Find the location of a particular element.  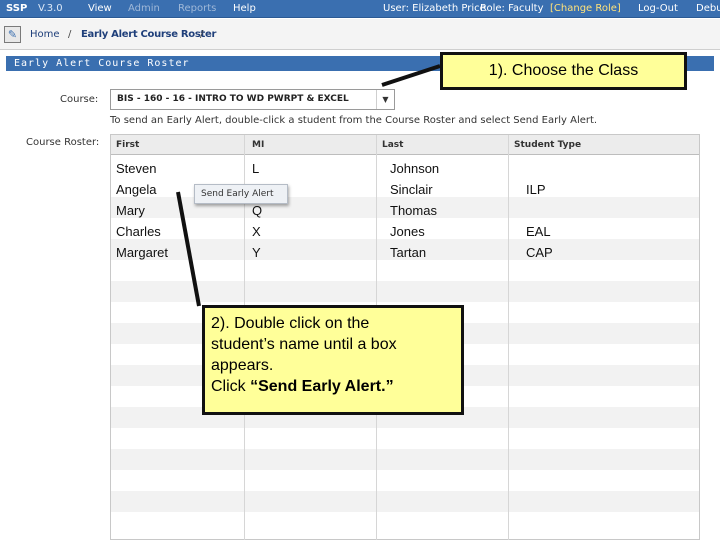

student-first-name: Mary is located at coordinates (130, 210).